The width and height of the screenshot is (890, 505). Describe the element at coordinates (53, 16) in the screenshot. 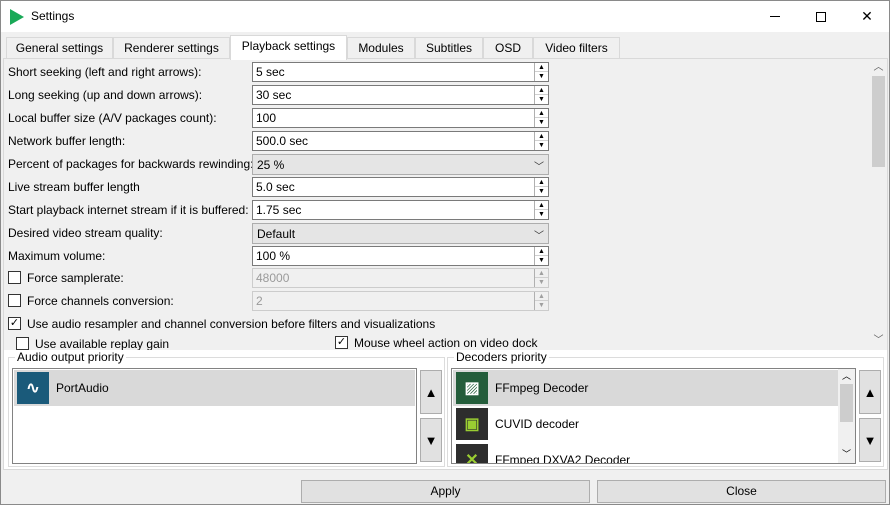

I see `window-title: Settings` at that location.